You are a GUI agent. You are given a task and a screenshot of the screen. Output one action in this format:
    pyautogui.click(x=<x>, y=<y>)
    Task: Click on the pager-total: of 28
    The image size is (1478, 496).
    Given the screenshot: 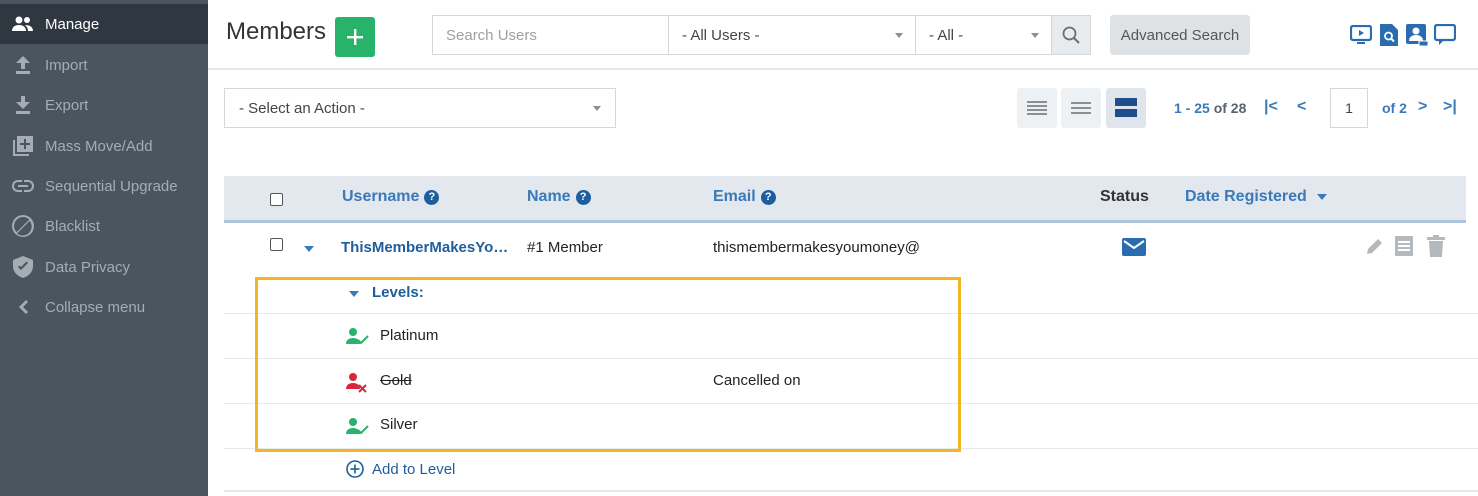 What is the action you would take?
    pyautogui.click(x=1228, y=108)
    